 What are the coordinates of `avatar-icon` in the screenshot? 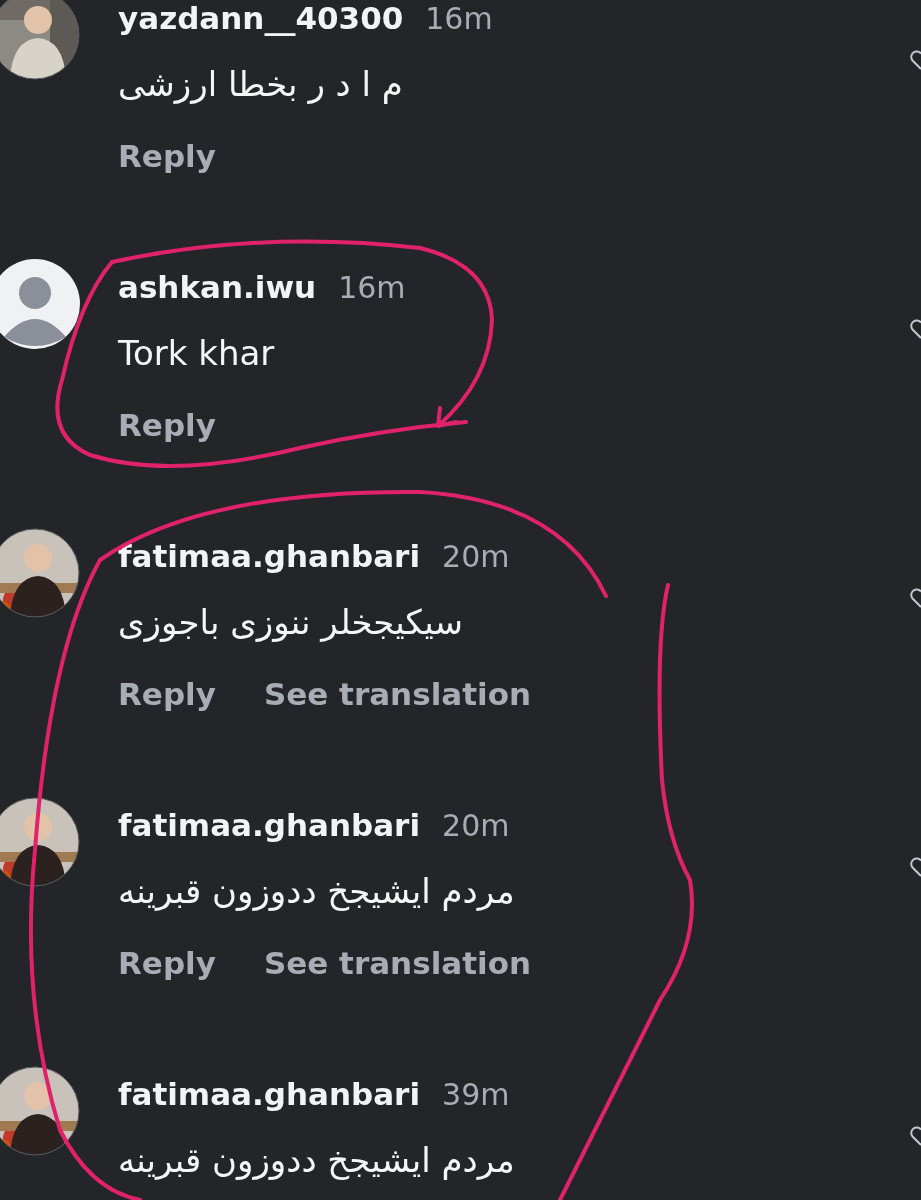 It's located at (40, 304).